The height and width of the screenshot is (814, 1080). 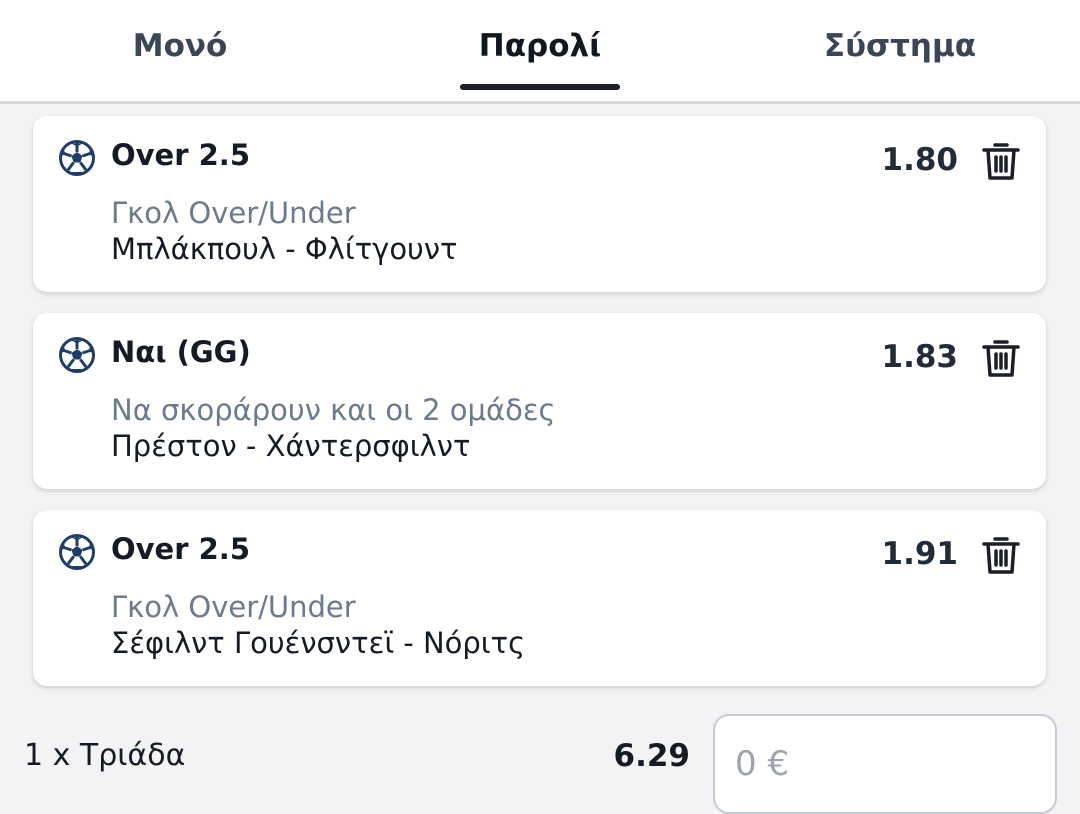 I want to click on tab-system: Σύστημα, so click(x=900, y=50).